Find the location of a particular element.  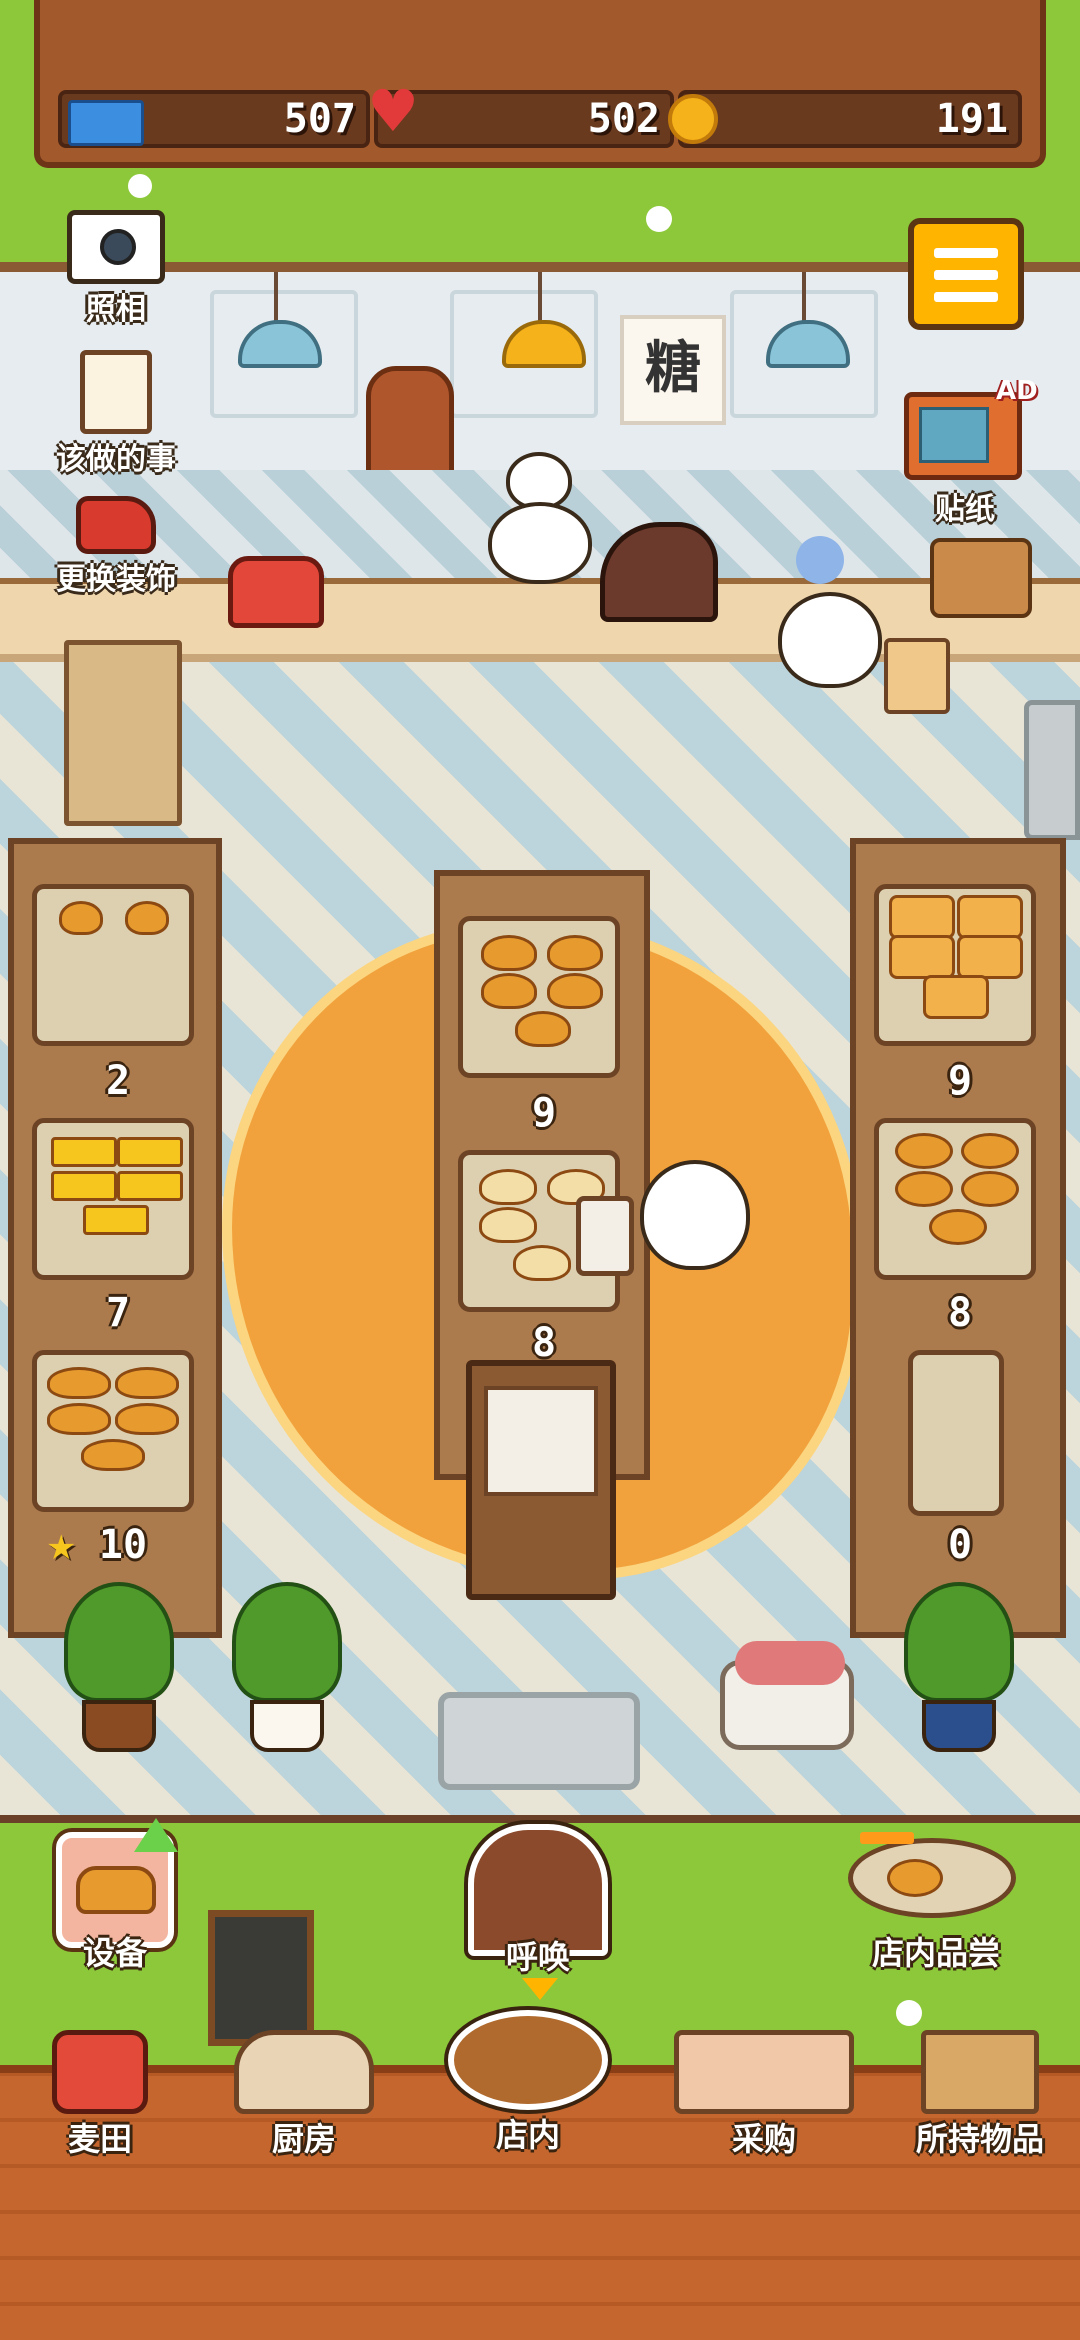

right-tray-2-count: 8 is located at coordinates (960, 1313).